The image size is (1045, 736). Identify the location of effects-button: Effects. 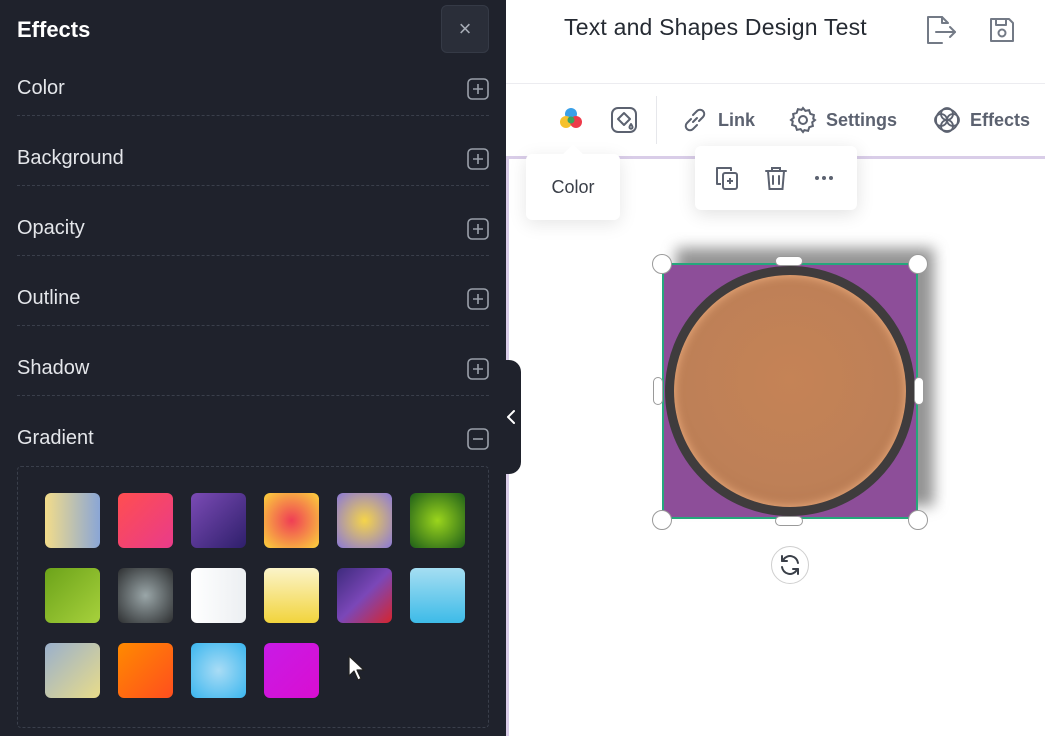
(981, 120).